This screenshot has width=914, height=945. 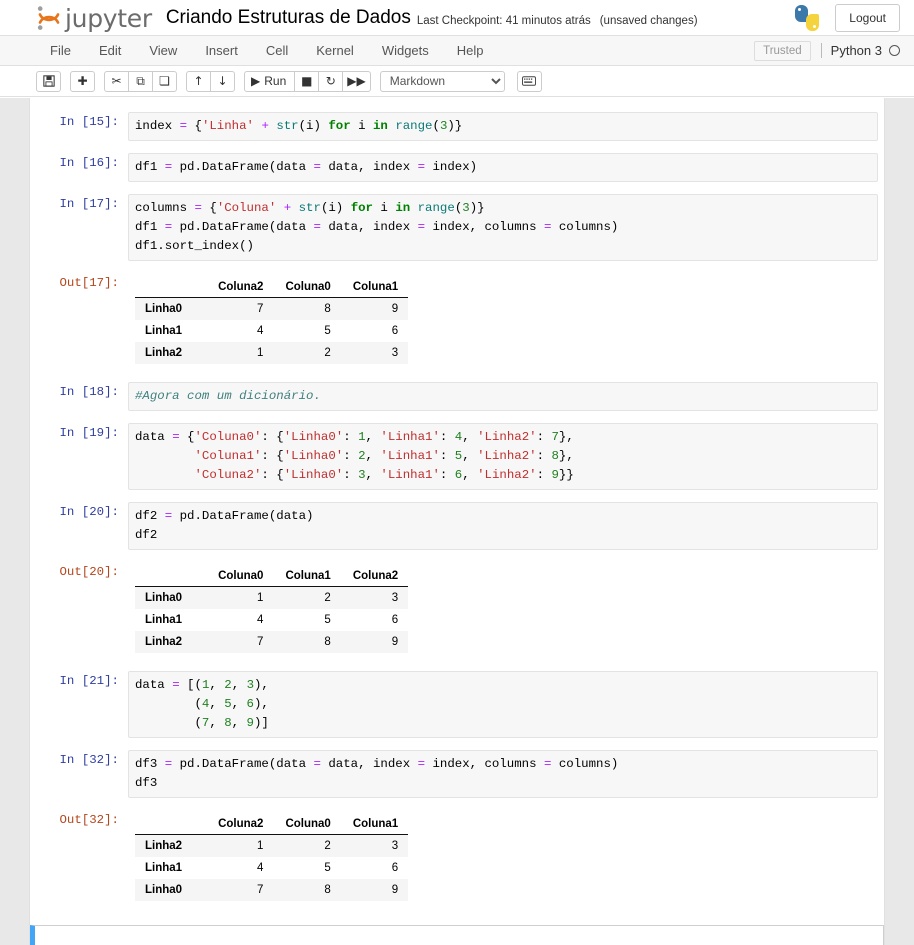 I want to click on table-row: Linha0 1 2 3, so click(x=272, y=597).